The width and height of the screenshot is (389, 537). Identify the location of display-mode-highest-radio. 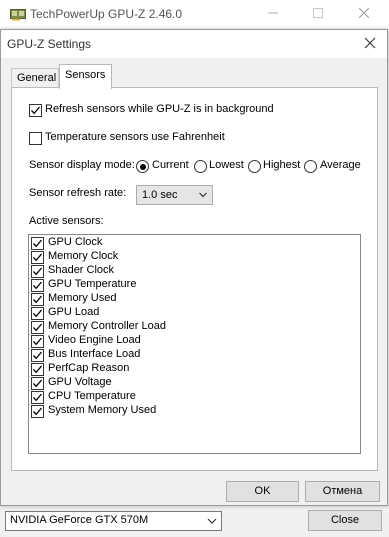
(254, 166).